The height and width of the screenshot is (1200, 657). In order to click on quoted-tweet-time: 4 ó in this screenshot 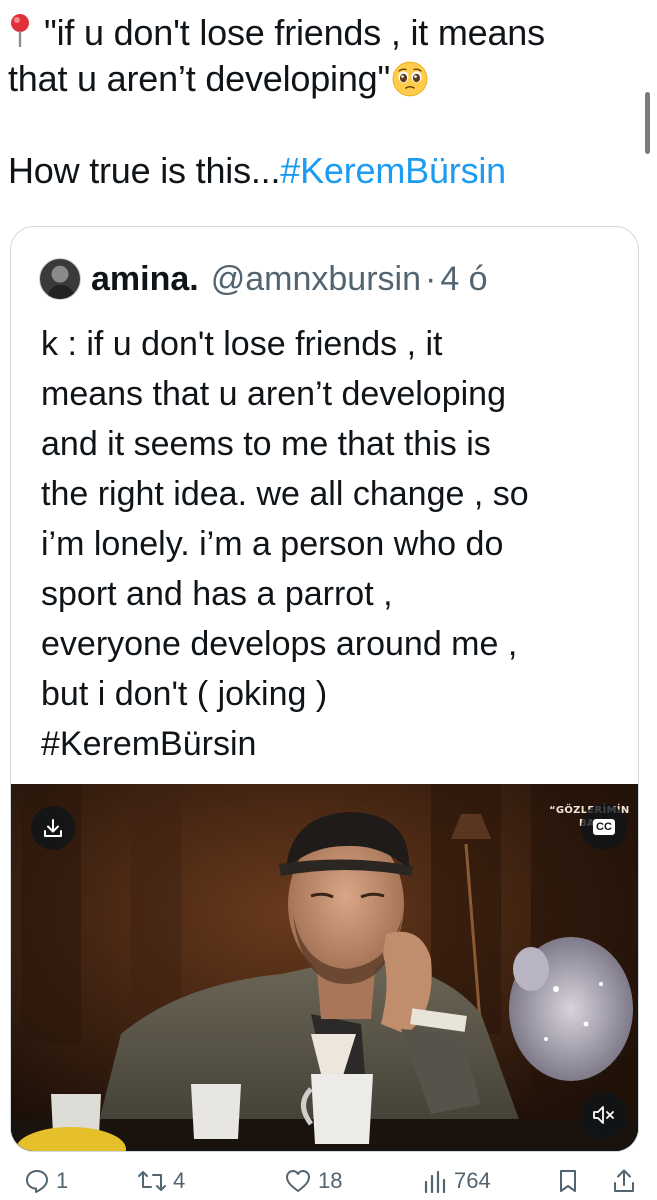, I will do `click(463, 279)`.